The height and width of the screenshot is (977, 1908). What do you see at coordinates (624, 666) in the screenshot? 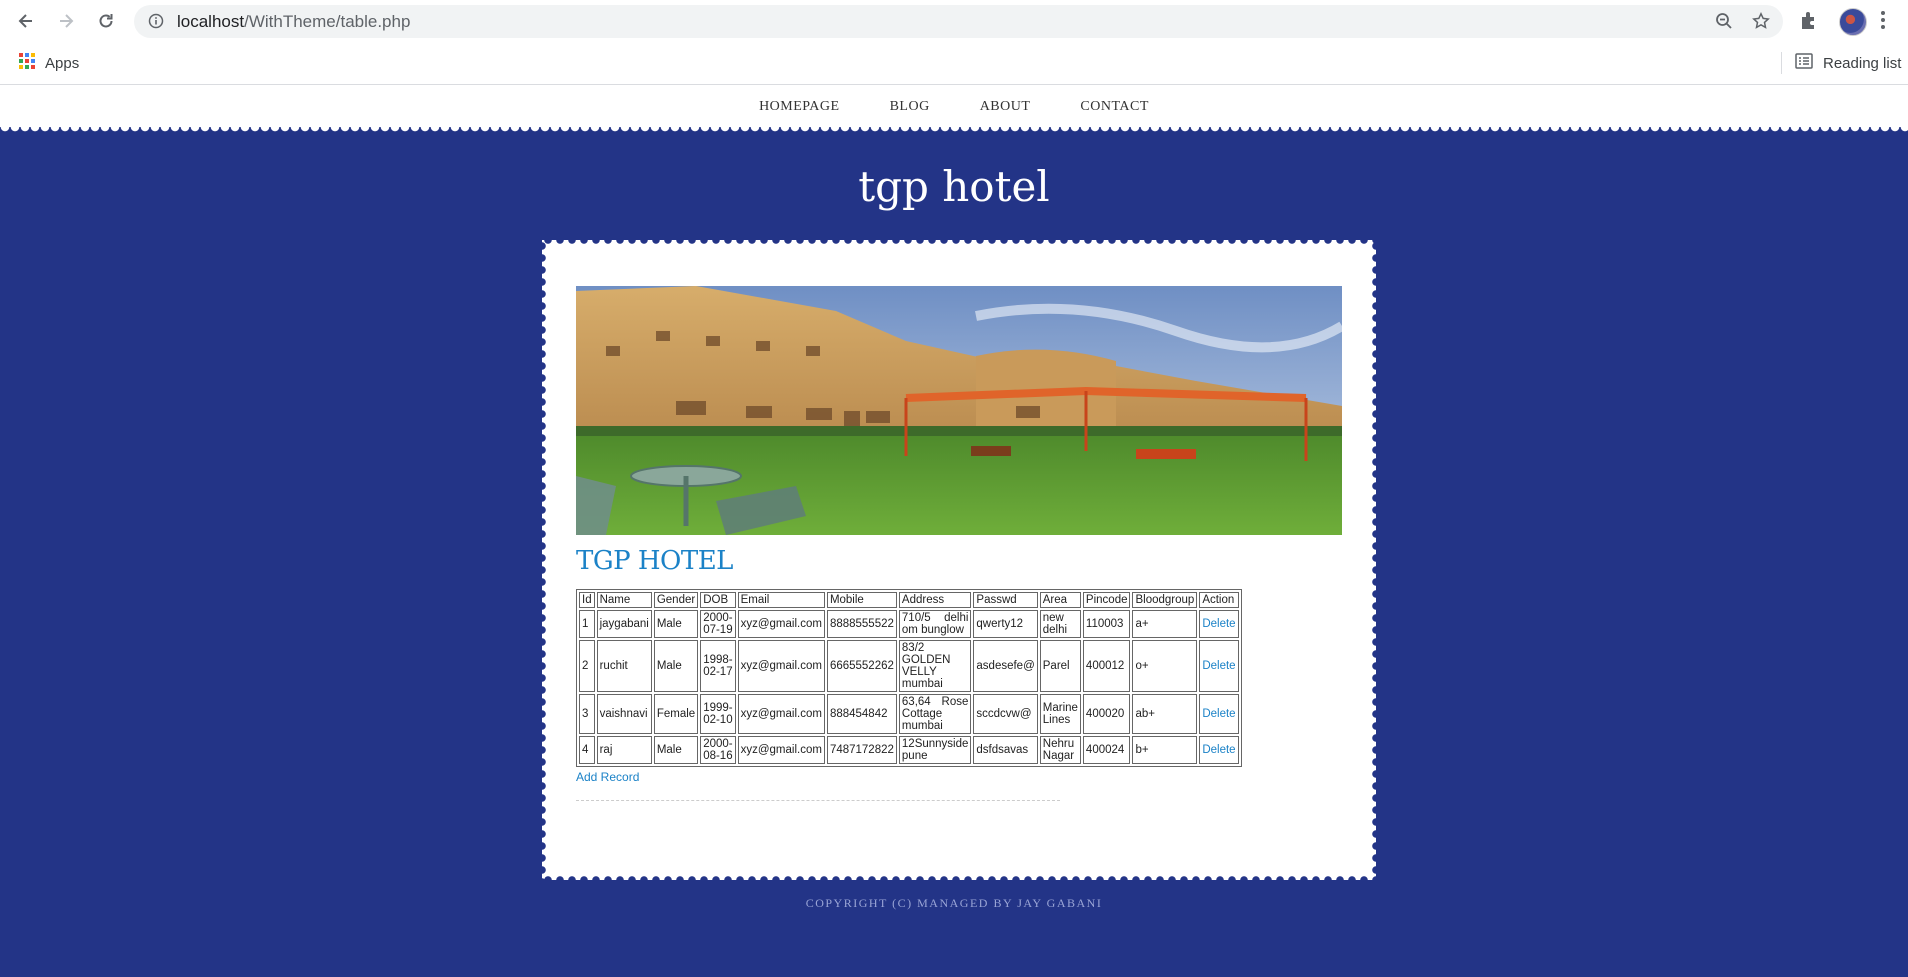
I see `cell-name: ruchit` at bounding box center [624, 666].